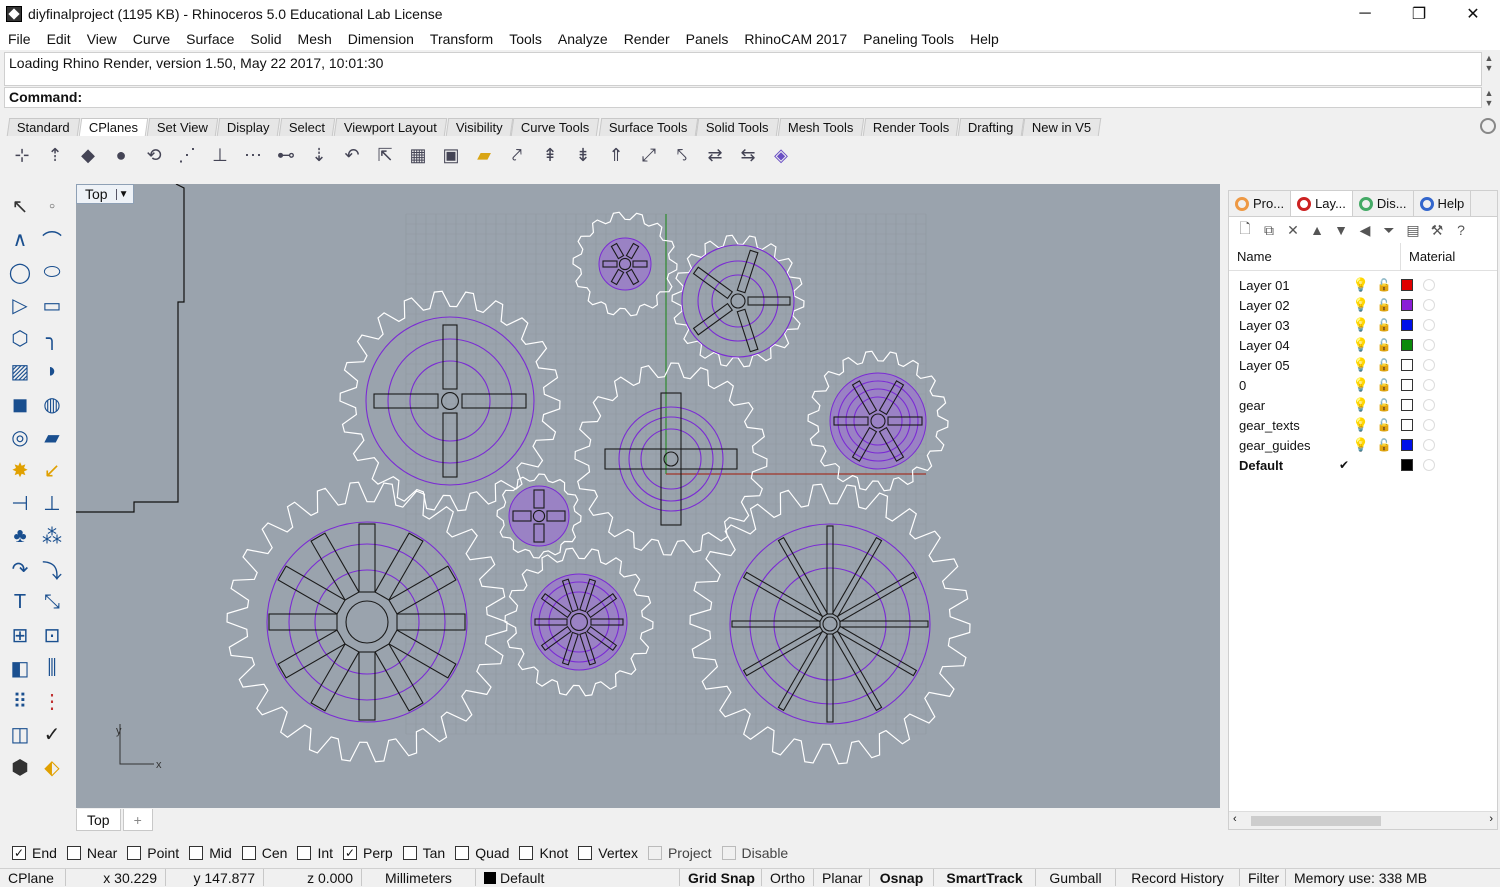 The height and width of the screenshot is (887, 1500). I want to click on command-input, so click(736, 97).